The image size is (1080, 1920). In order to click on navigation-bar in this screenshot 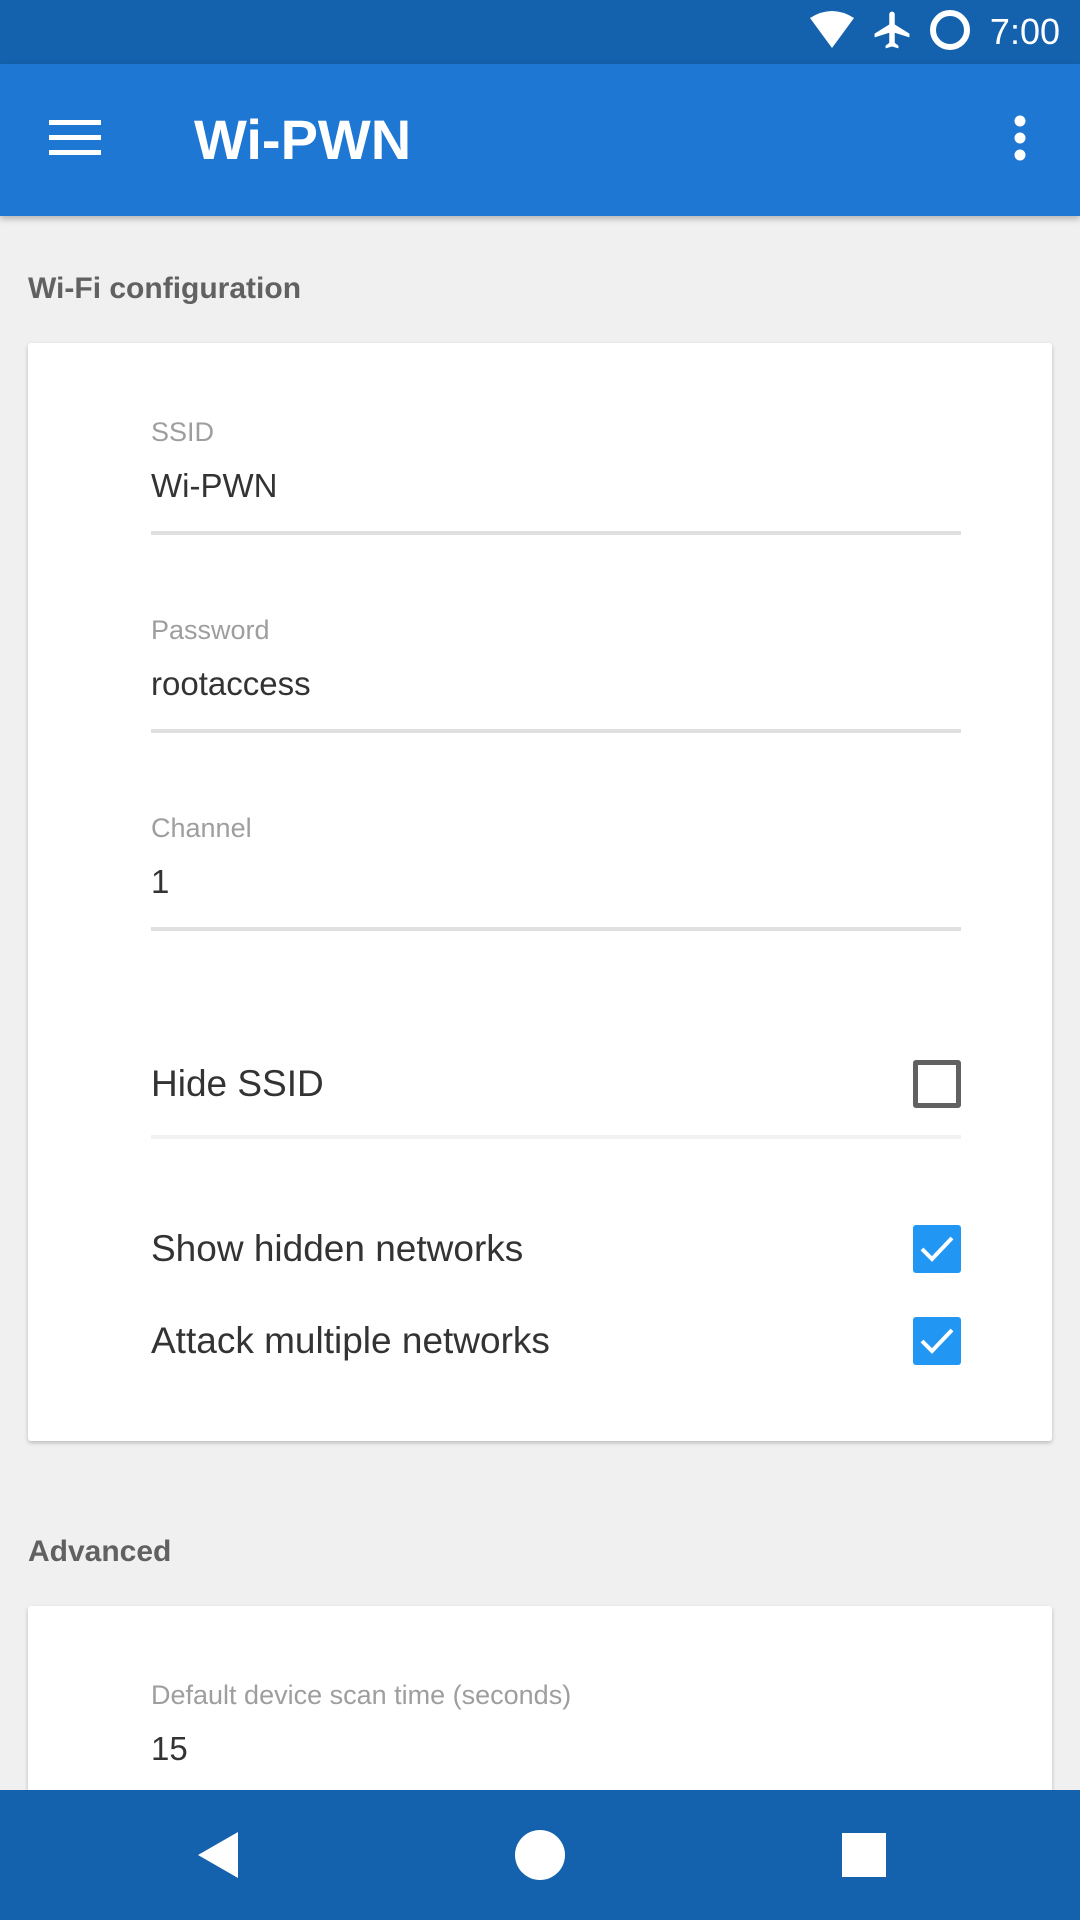, I will do `click(540, 1855)`.